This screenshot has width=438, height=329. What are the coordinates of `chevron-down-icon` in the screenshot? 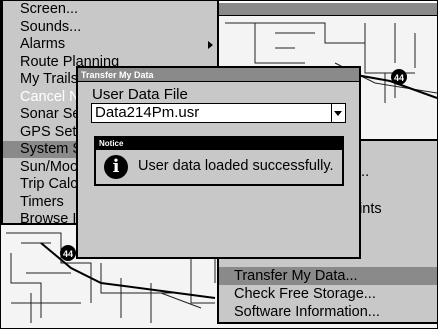 It's located at (338, 113).